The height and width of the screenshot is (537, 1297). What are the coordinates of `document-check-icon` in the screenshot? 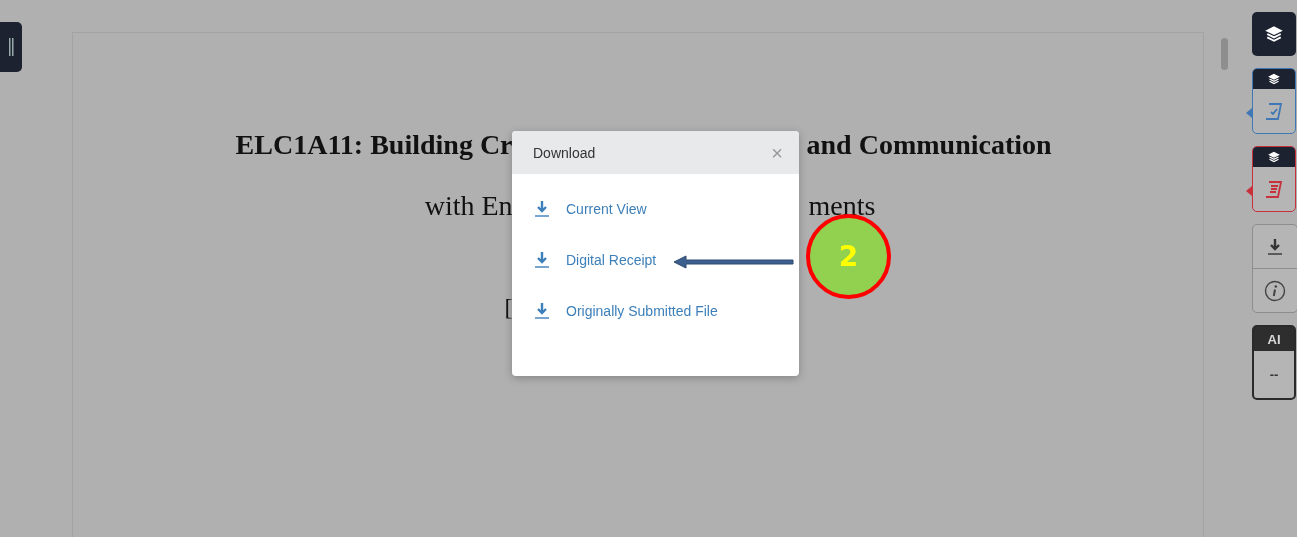 It's located at (1274, 111).